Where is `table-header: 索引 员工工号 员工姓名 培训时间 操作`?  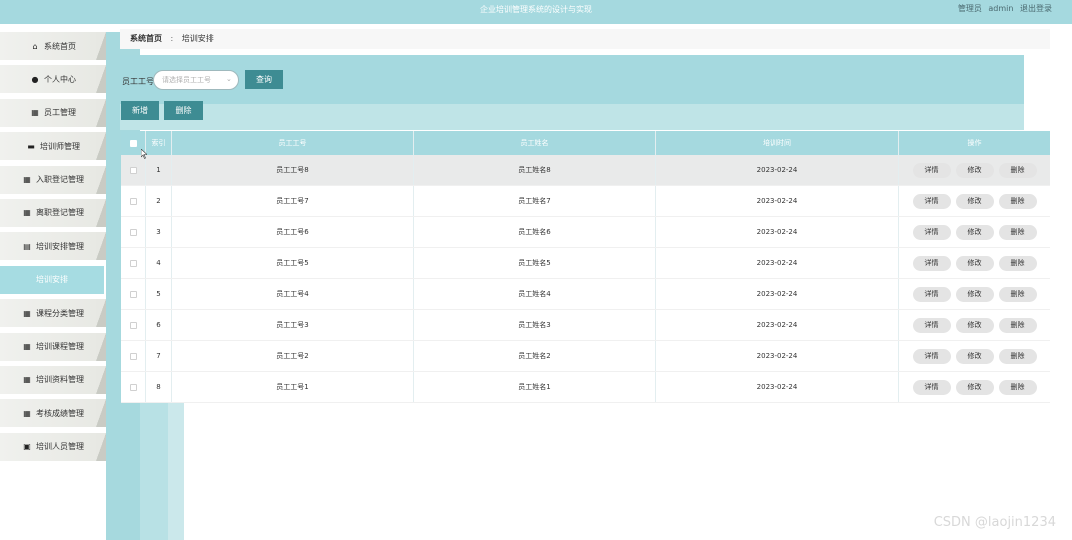
table-header: 索引 员工工号 员工姓名 培训时间 操作 is located at coordinates (585, 143).